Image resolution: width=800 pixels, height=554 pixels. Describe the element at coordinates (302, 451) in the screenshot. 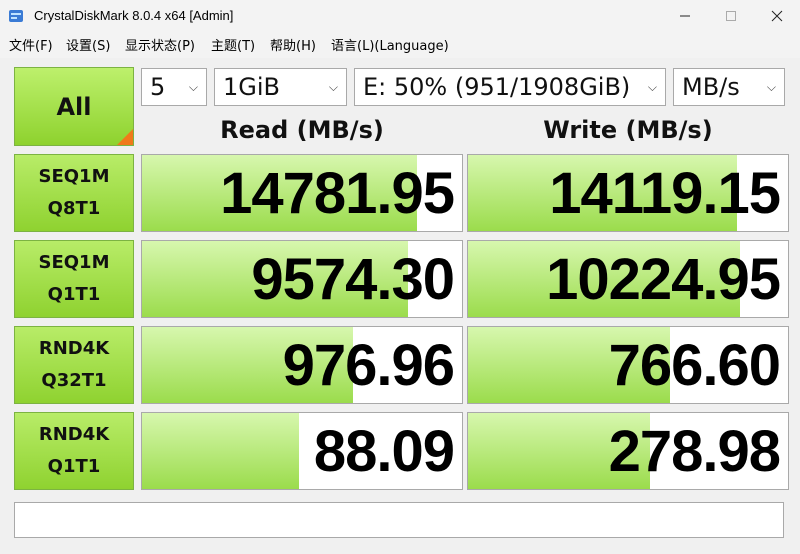

I see `read-result-cell: 88.09` at that location.